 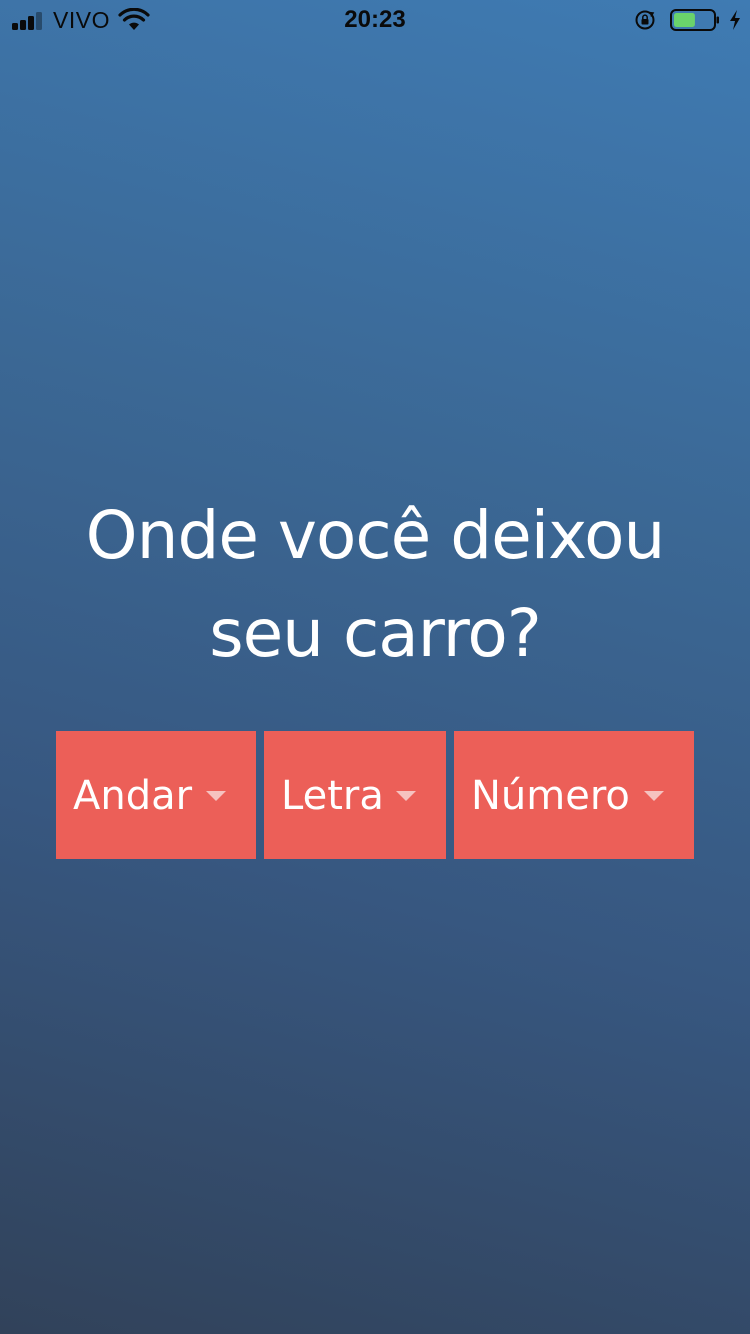 I want to click on letter-dropdown-label: Letra, so click(x=332, y=796).